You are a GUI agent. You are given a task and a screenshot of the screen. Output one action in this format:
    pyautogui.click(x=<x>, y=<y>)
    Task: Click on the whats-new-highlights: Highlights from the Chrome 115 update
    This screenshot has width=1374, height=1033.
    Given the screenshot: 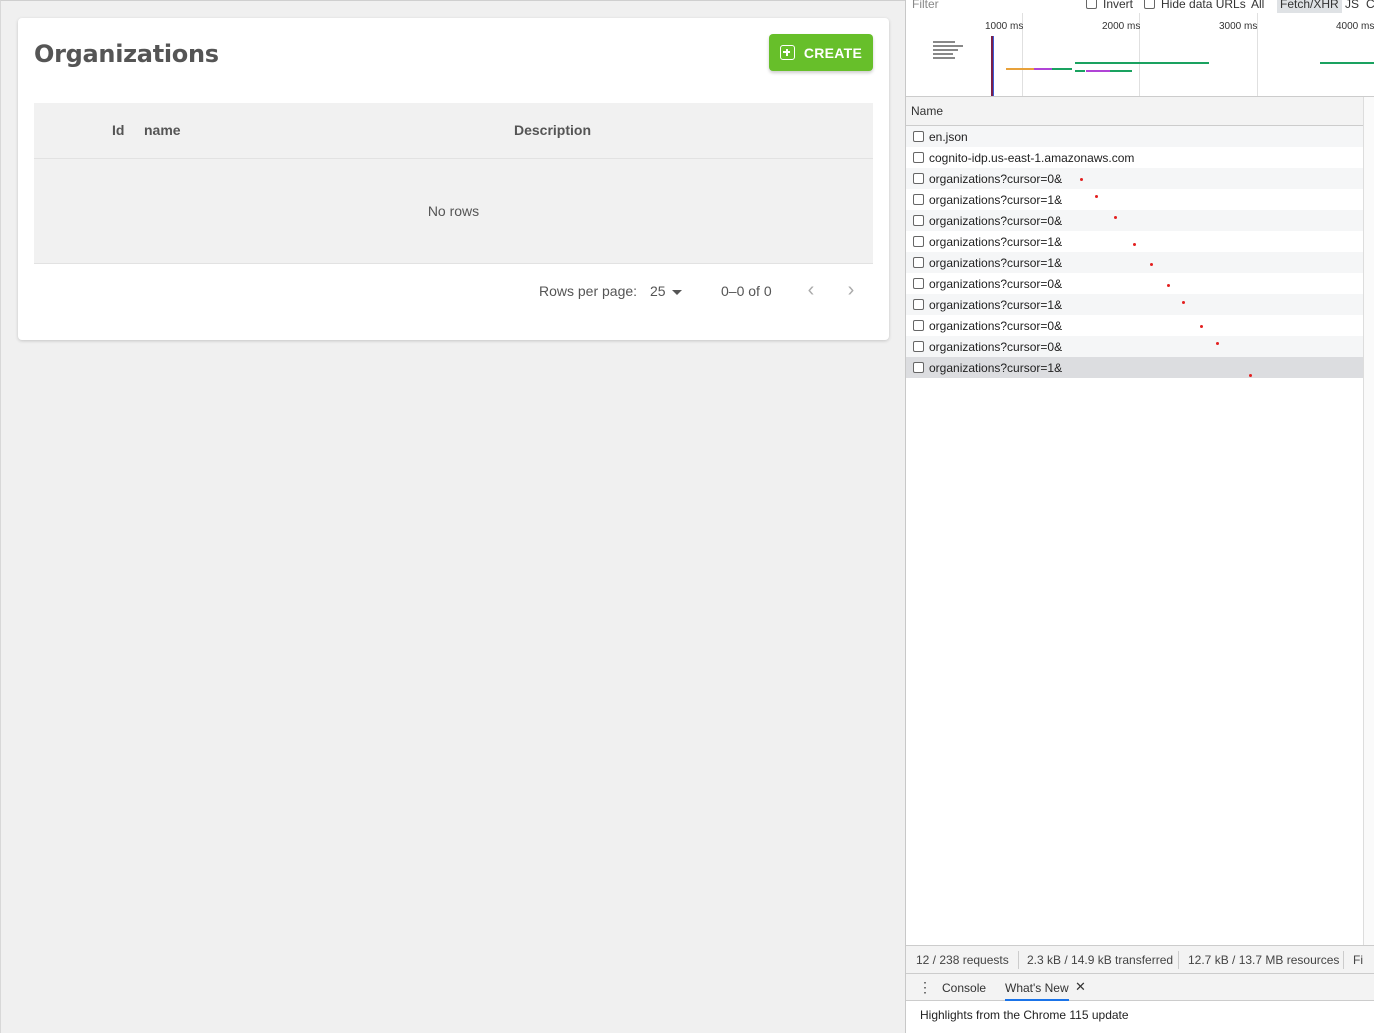 What is the action you would take?
    pyautogui.click(x=1024, y=1015)
    